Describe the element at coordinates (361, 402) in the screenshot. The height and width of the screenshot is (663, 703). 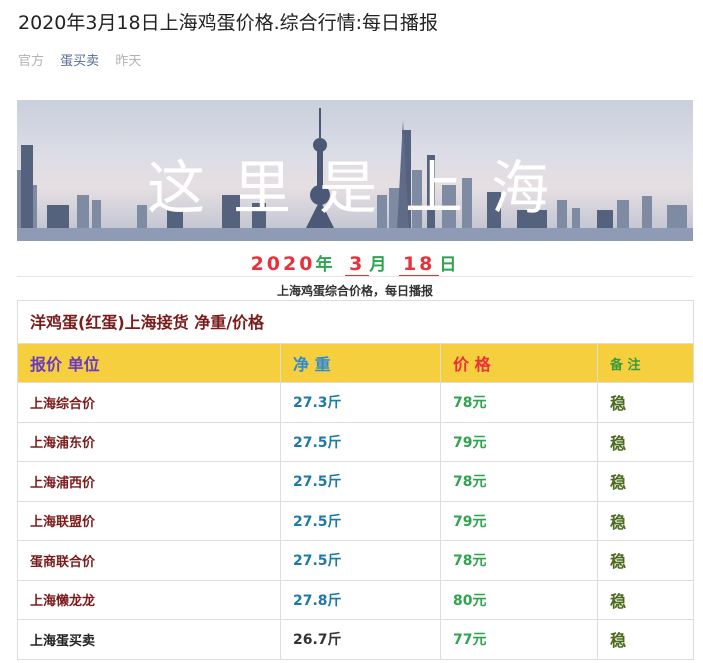
I see `row-weight: 27.3斤` at that location.